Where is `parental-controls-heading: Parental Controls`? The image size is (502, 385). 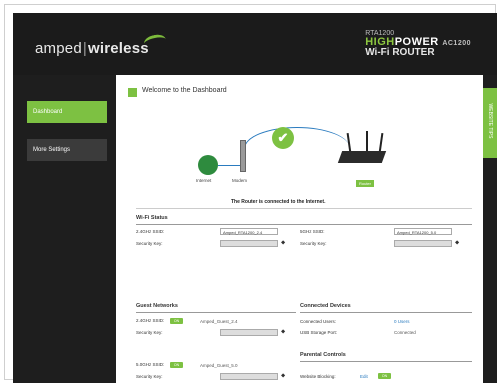 parental-controls-heading: Parental Controls is located at coordinates (323, 355).